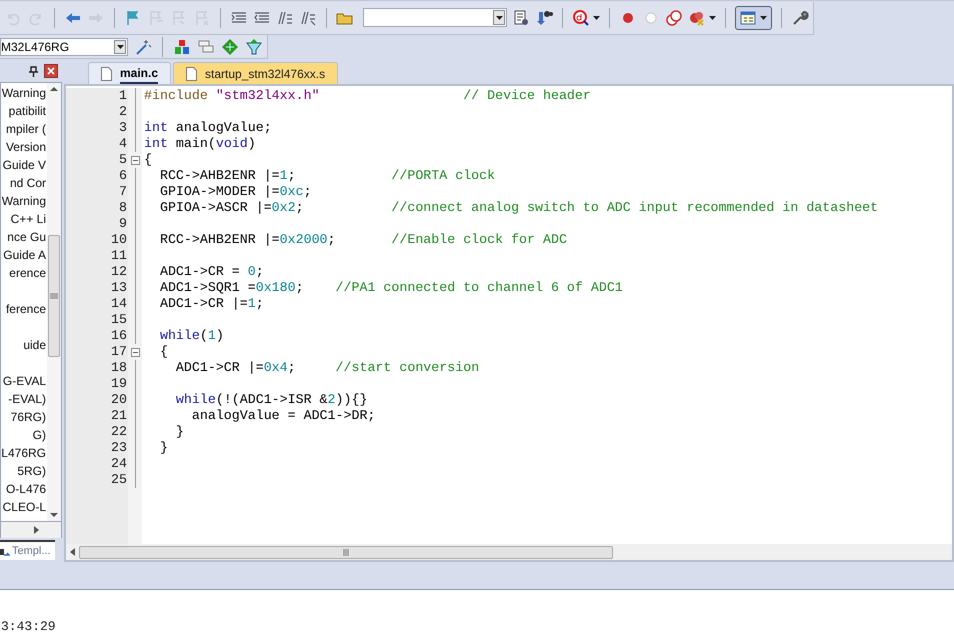  What do you see at coordinates (119, 448) in the screenshot?
I see `line-number: 23` at bounding box center [119, 448].